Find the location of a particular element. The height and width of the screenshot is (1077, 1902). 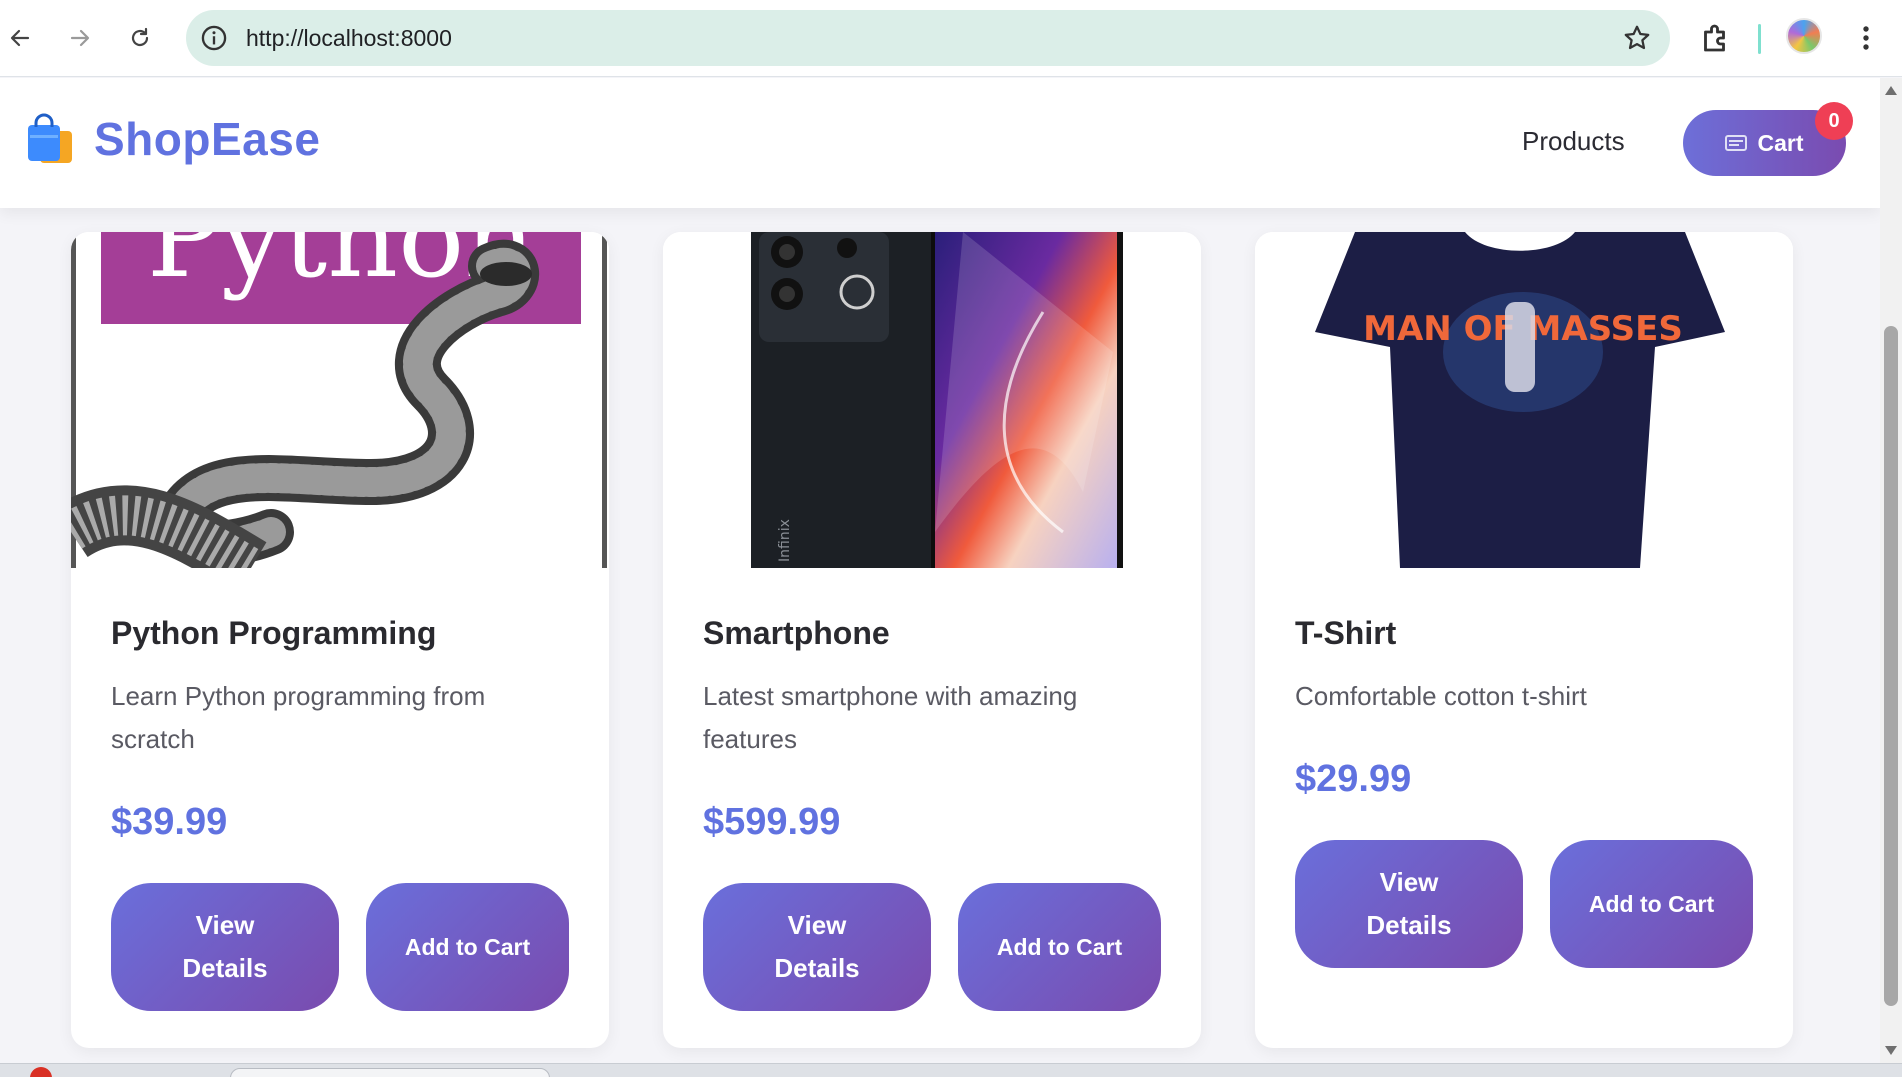

product-description: Comfortable cotton t-shirt is located at coordinates (1441, 696).